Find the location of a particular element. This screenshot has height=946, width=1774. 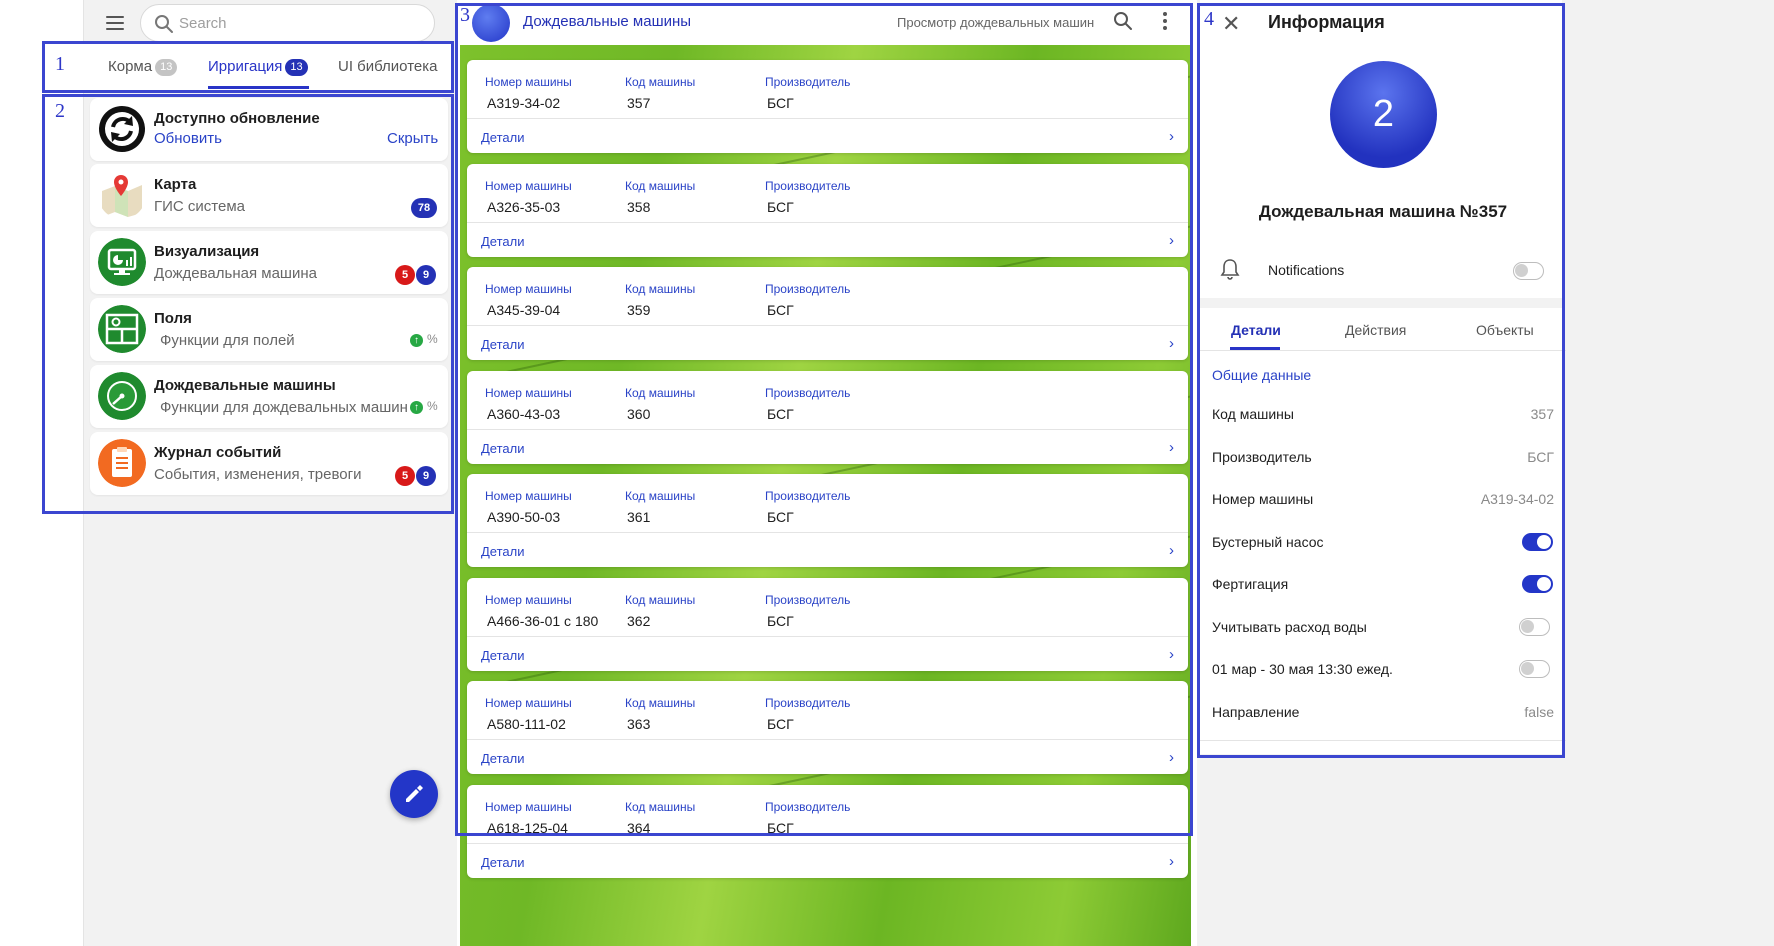

search-icon is located at coordinates (1123, 21).